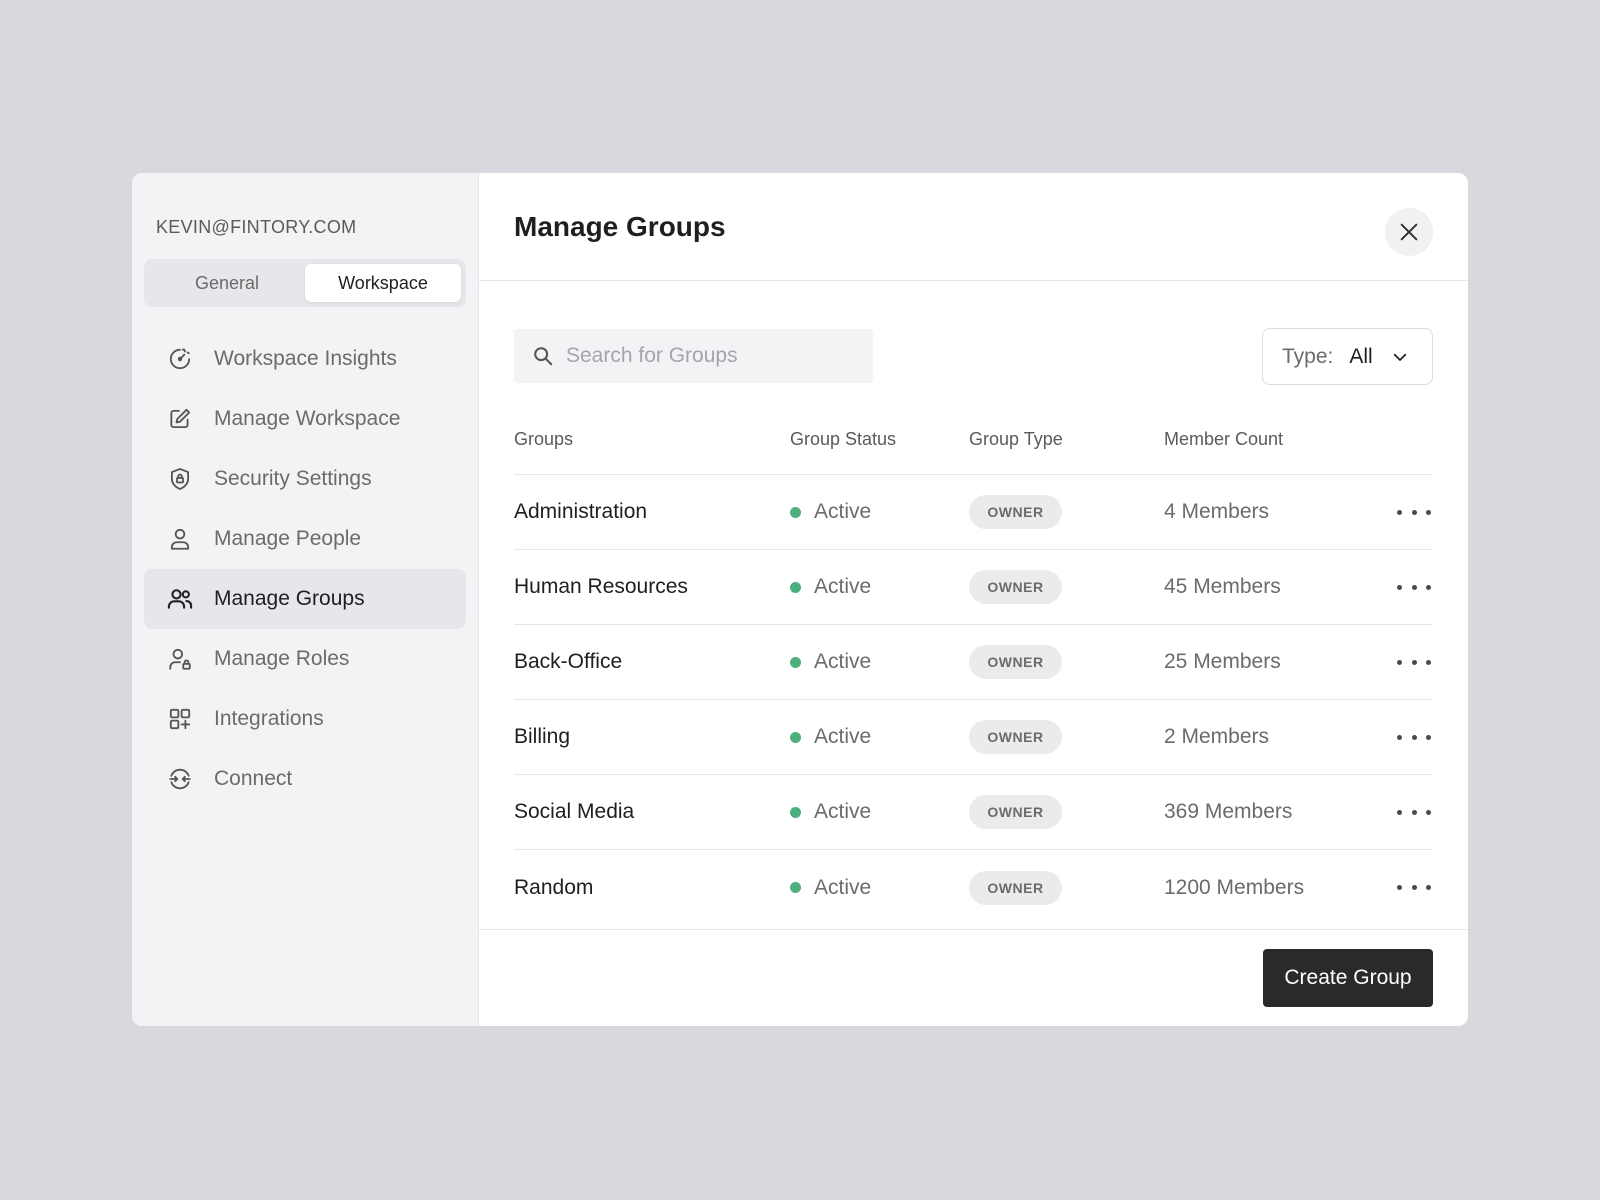  I want to click on sidebar-item-label: Workspace Insights, so click(305, 358).